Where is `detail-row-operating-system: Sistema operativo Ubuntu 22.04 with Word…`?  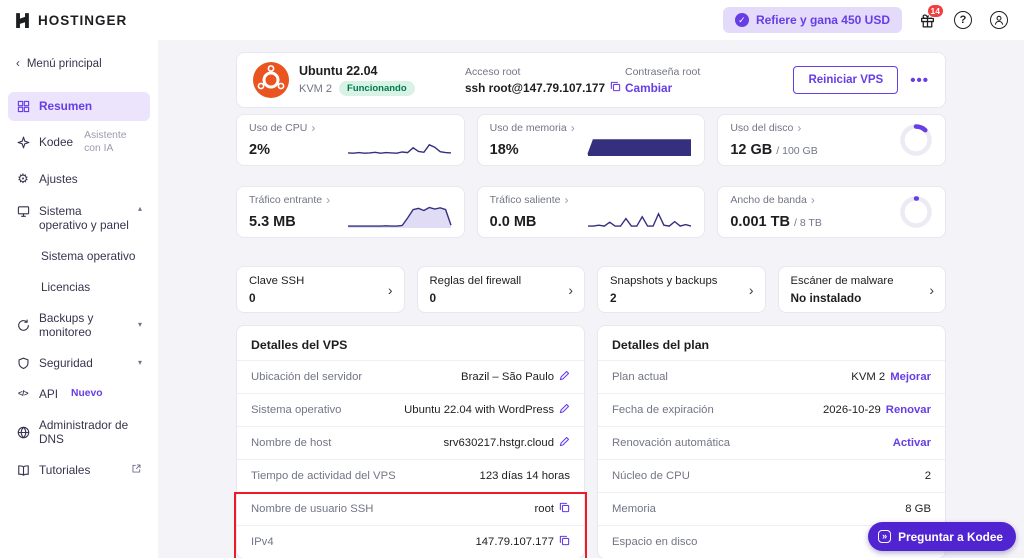
detail-row-operating-system: Sistema operativo Ubuntu 22.04 with Word… is located at coordinates (410, 409).